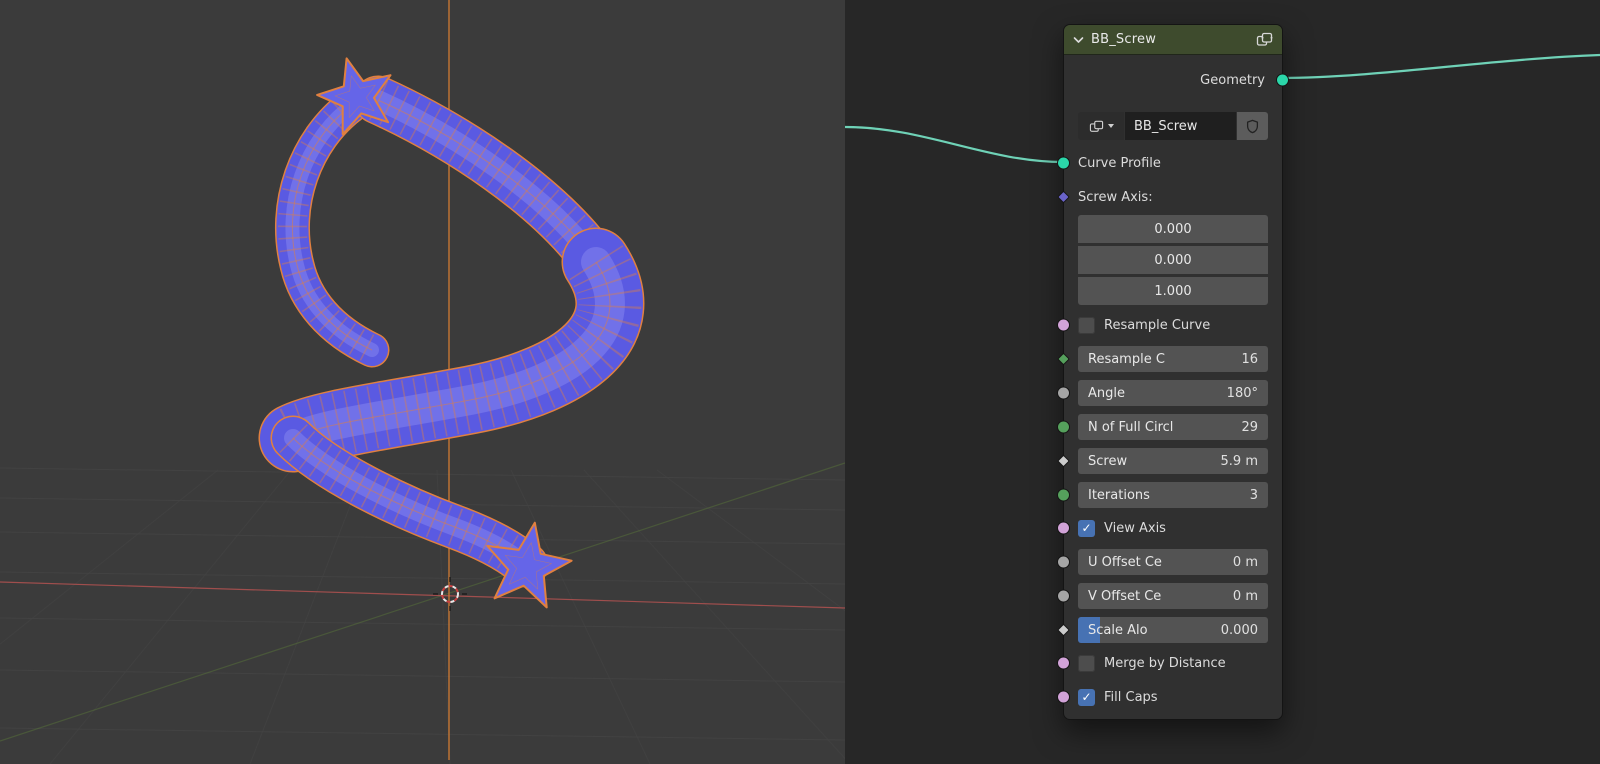  I want to click on iterations-label: Iterations, so click(1119, 495).